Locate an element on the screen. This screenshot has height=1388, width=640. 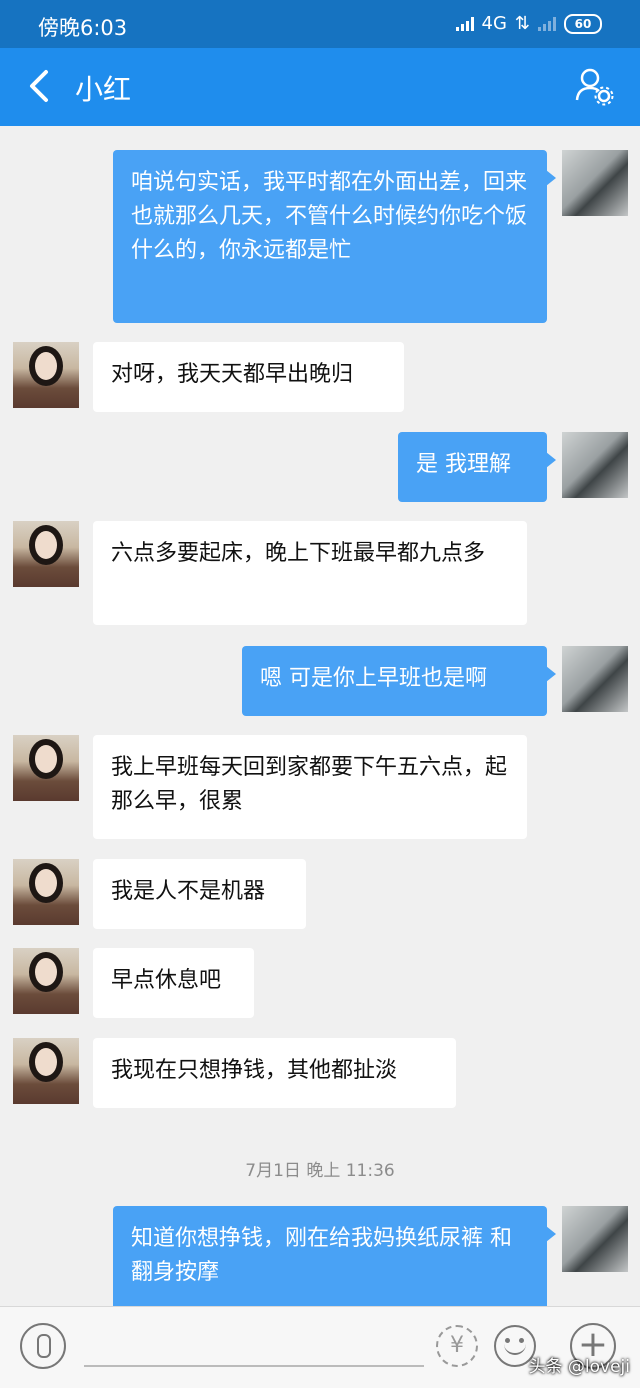
message-bubble-outgoing: 是 我理解 is located at coordinates (477, 467).